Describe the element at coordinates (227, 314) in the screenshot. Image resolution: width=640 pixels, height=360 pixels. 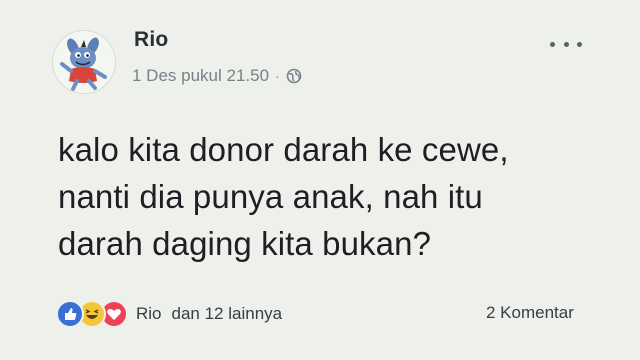
I see `reaction-others: dan 12 lainnya` at that location.